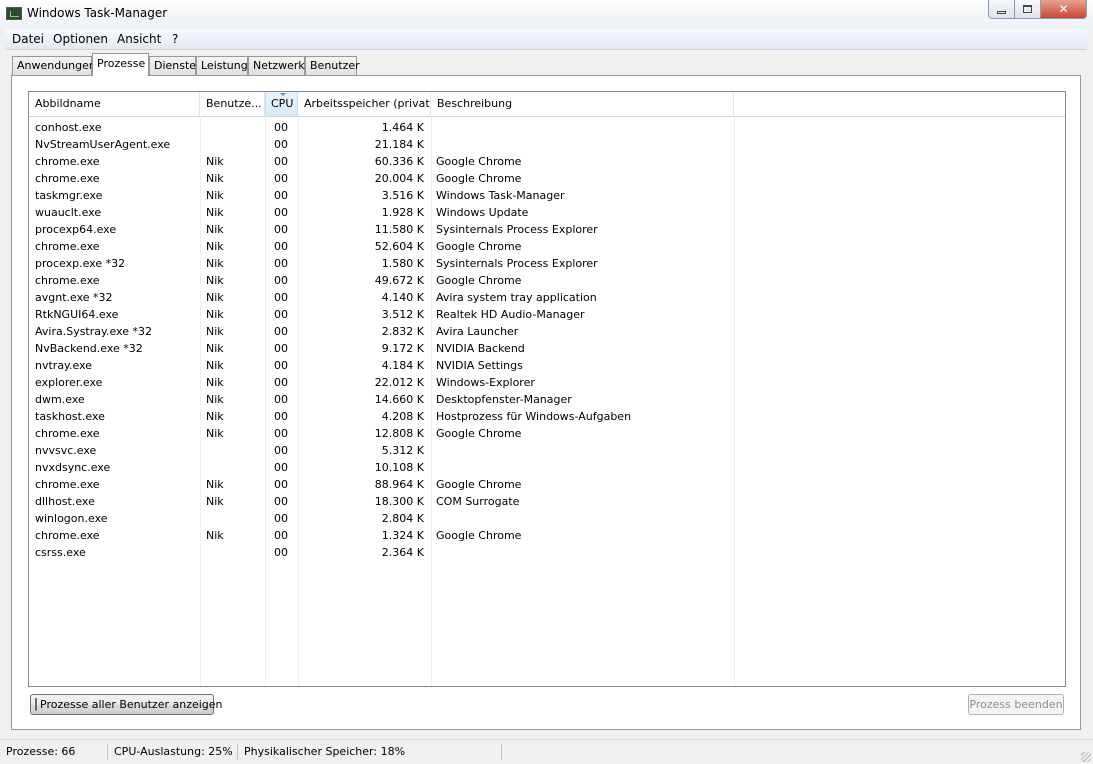 This screenshot has height=764, width=1093. What do you see at coordinates (547, 161) in the screenshot?
I see `table-row: chrome.exe Nik 00 60.336 K Google Chrome` at bounding box center [547, 161].